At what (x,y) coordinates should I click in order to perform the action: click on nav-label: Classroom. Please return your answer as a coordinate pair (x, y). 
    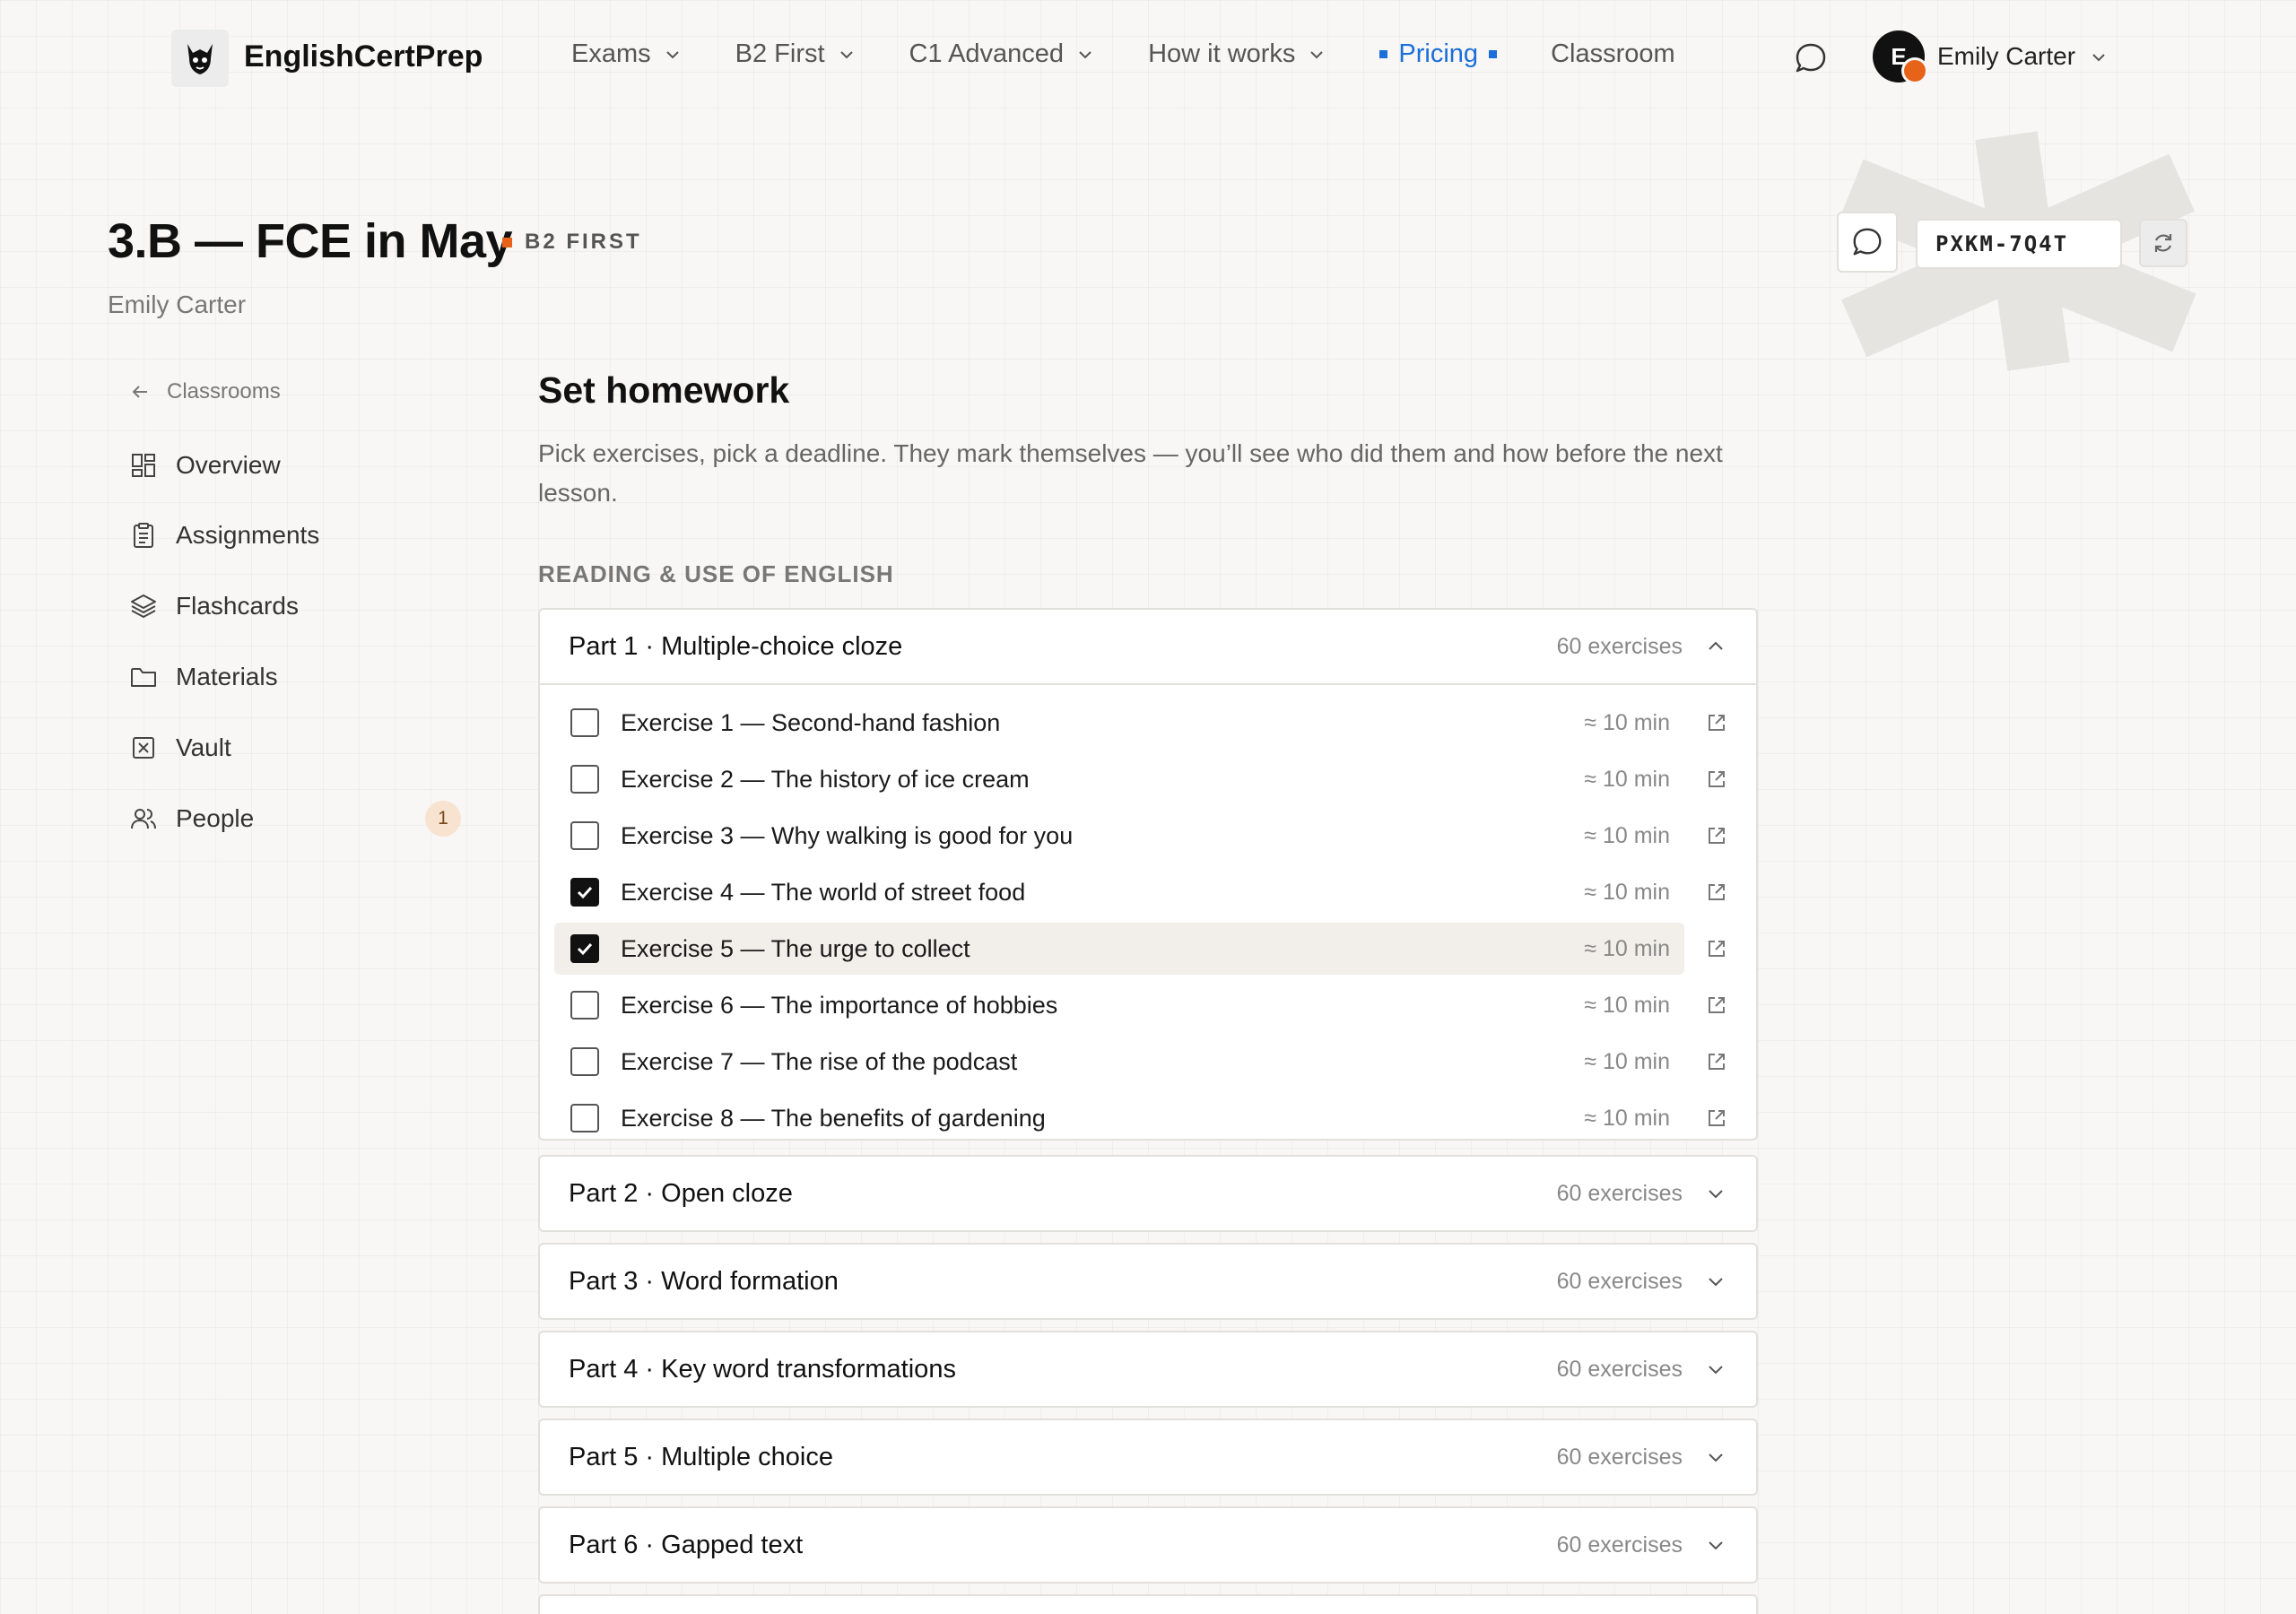
    Looking at the image, I should click on (1613, 53).